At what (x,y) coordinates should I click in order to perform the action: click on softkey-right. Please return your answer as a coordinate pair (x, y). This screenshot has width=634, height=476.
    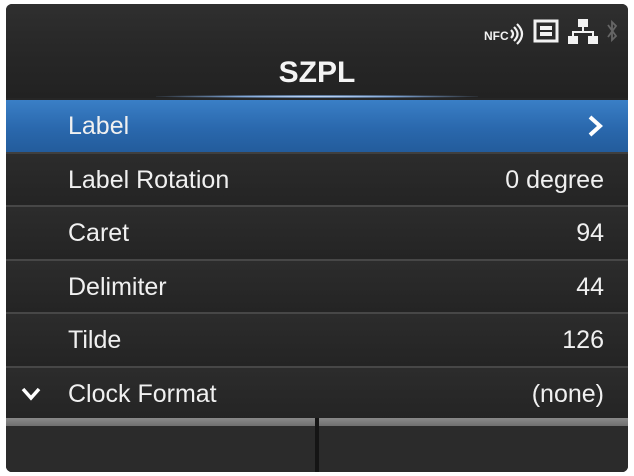
    Looking at the image, I should click on (473, 449).